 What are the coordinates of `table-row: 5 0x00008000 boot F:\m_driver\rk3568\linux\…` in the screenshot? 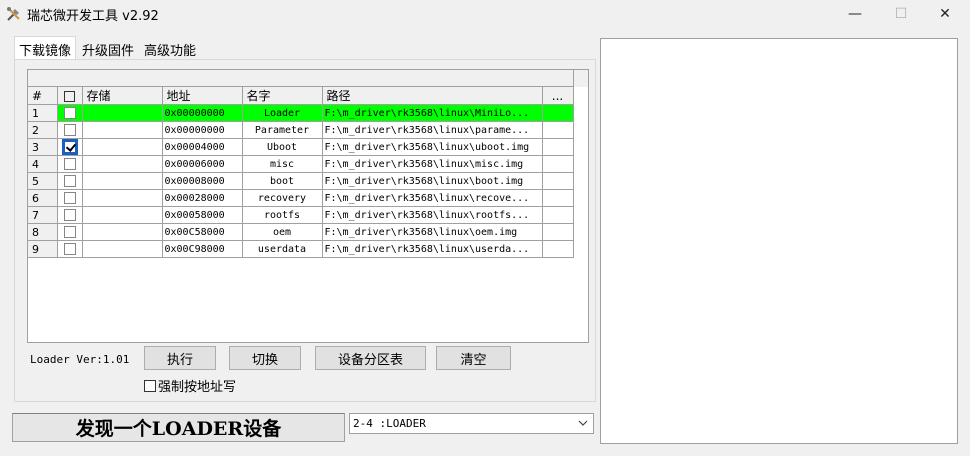 It's located at (301, 181).